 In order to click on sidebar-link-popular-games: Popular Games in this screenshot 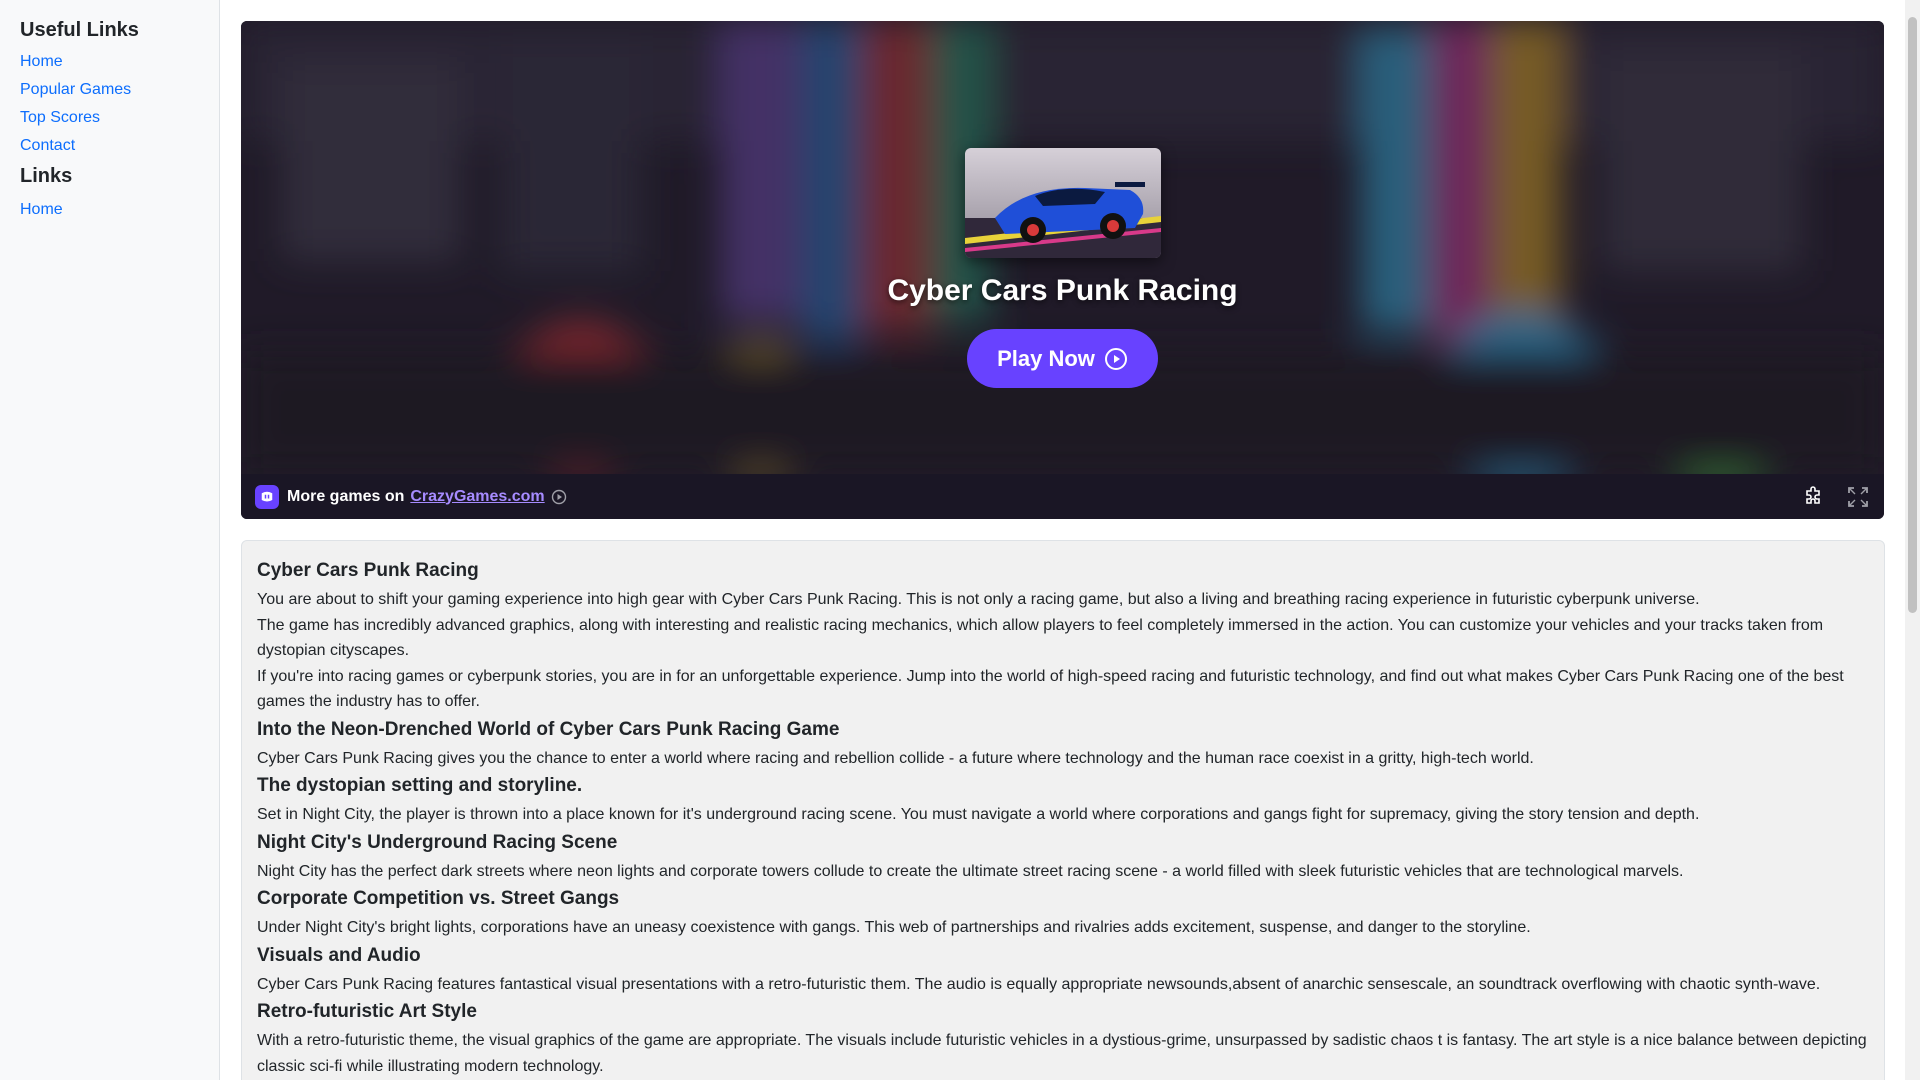, I will do `click(109, 90)`.